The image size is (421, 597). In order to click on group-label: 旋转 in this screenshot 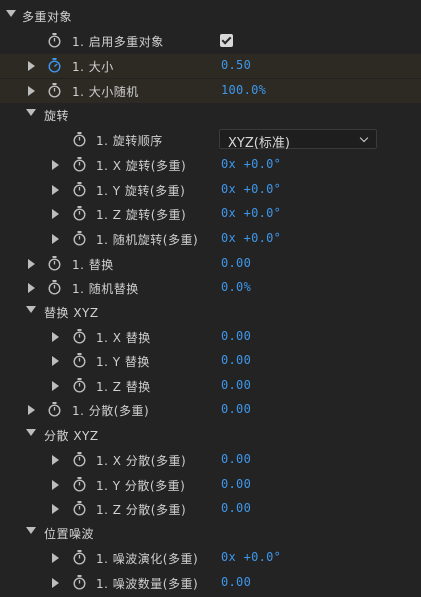, I will do `click(57, 116)`.